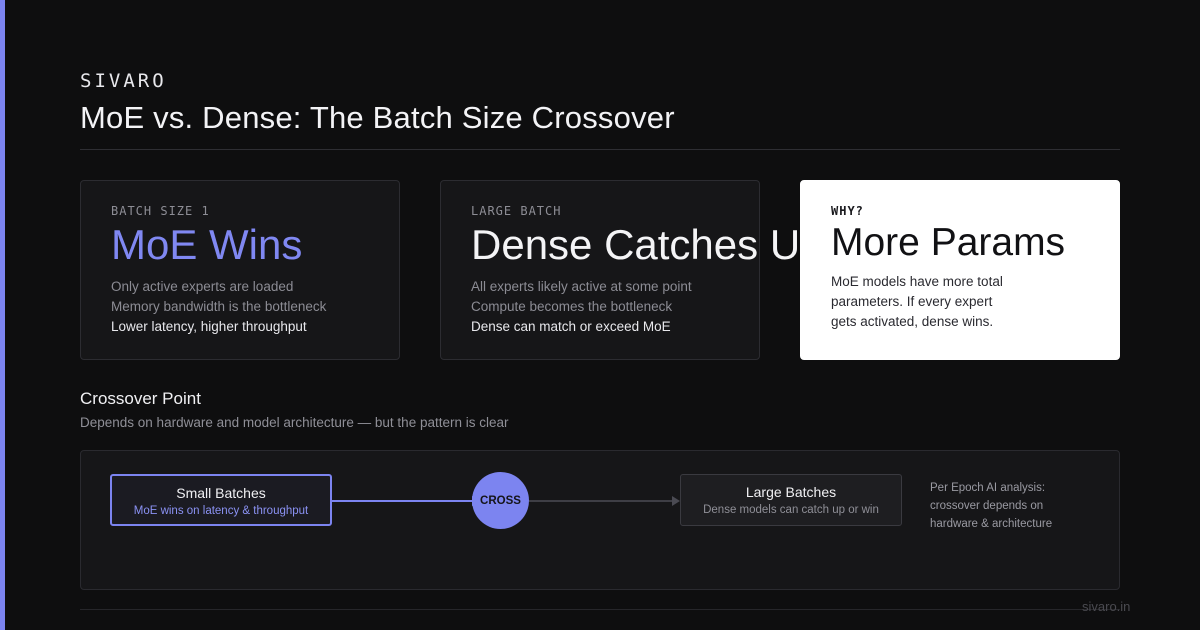 The image size is (1200, 630). What do you see at coordinates (209, 326) in the screenshot?
I see `card-line-emphasis: Lower latency, higher throughput` at bounding box center [209, 326].